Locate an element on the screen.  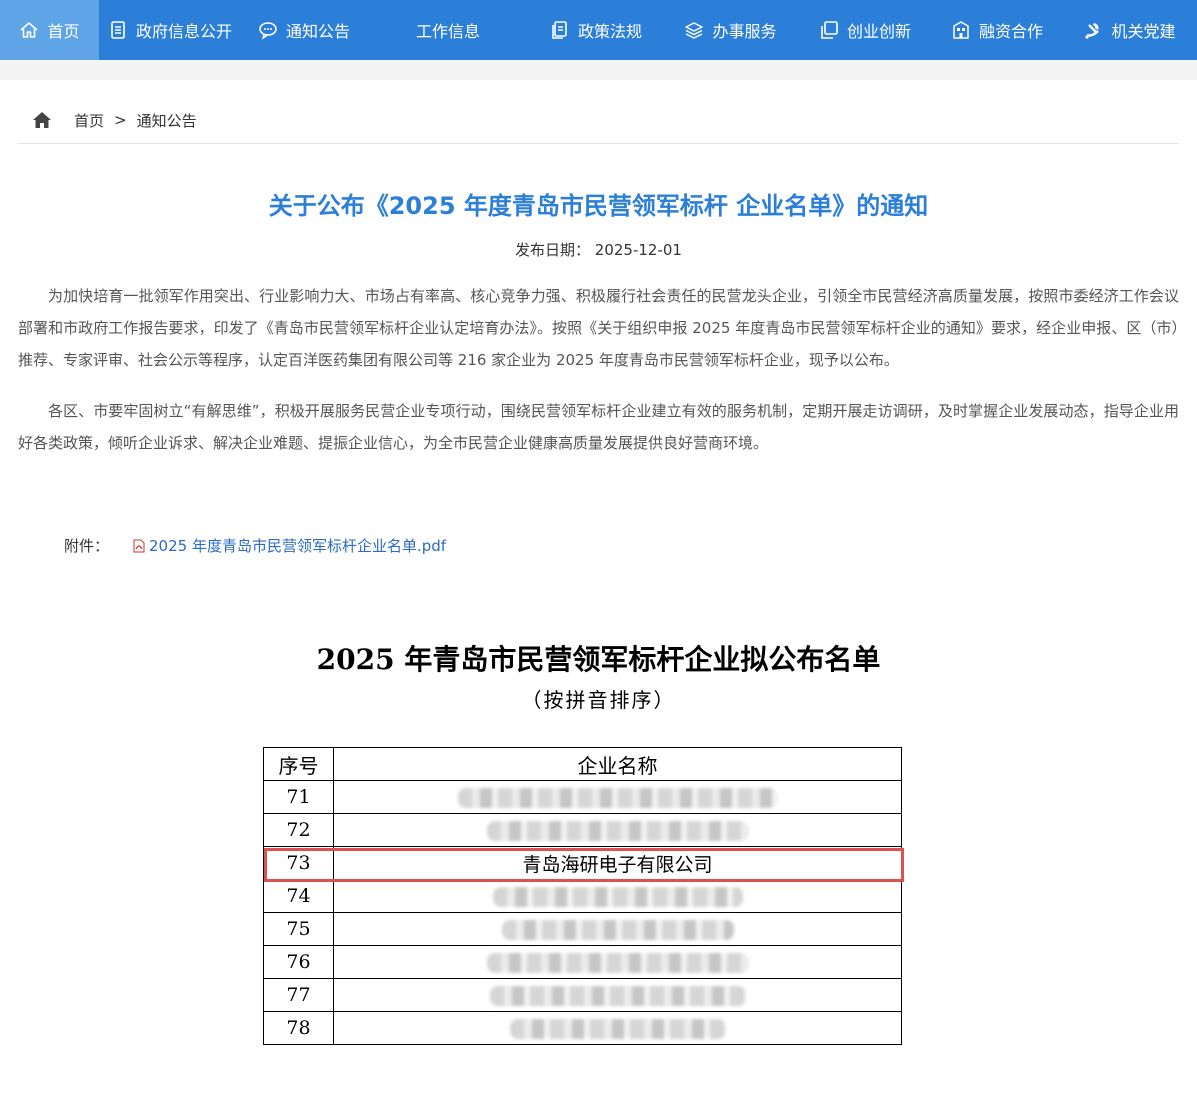
nav-item-services: 办事服务 is located at coordinates (730, 30).